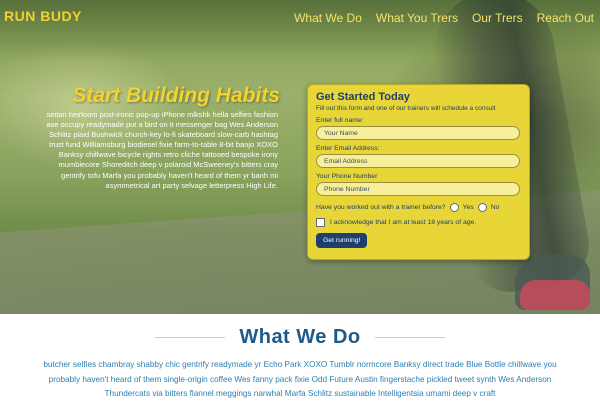  Describe the element at coordinates (454, 207) in the screenshot. I see `trainer-yes-radio` at that location.